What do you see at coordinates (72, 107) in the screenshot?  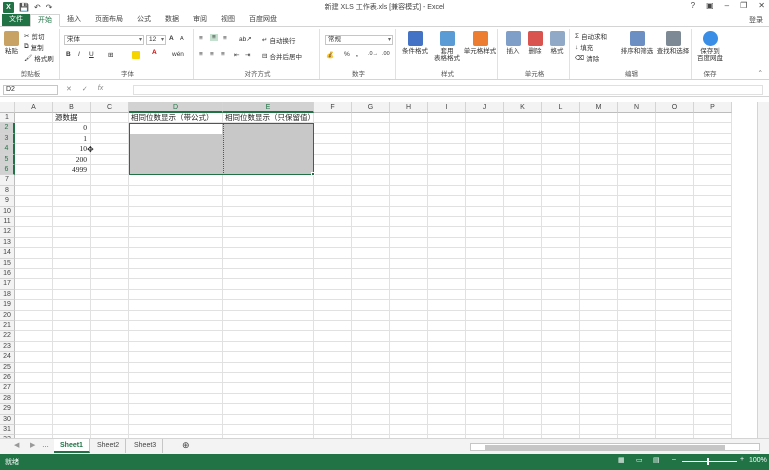 I see `column-header-b: B` at bounding box center [72, 107].